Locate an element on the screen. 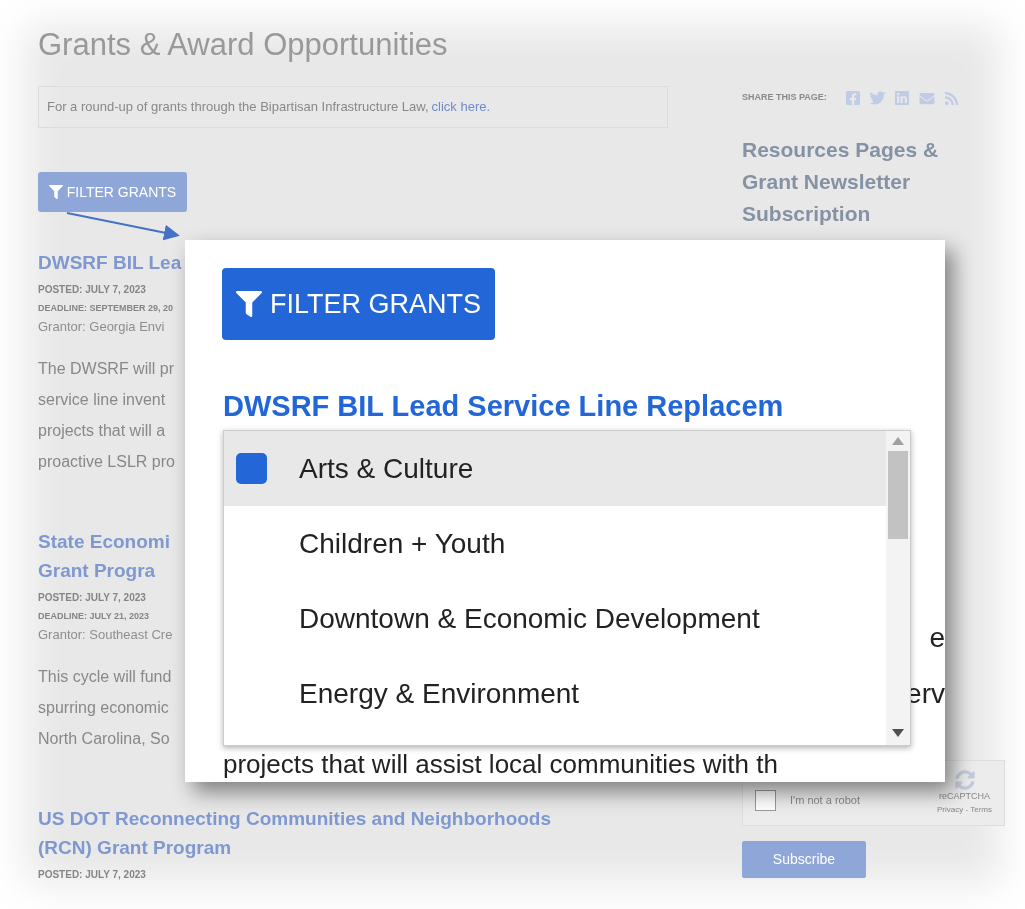 The width and height of the screenshot is (1025, 909). description-line: proactive LSLR pro is located at coordinates (106, 462).